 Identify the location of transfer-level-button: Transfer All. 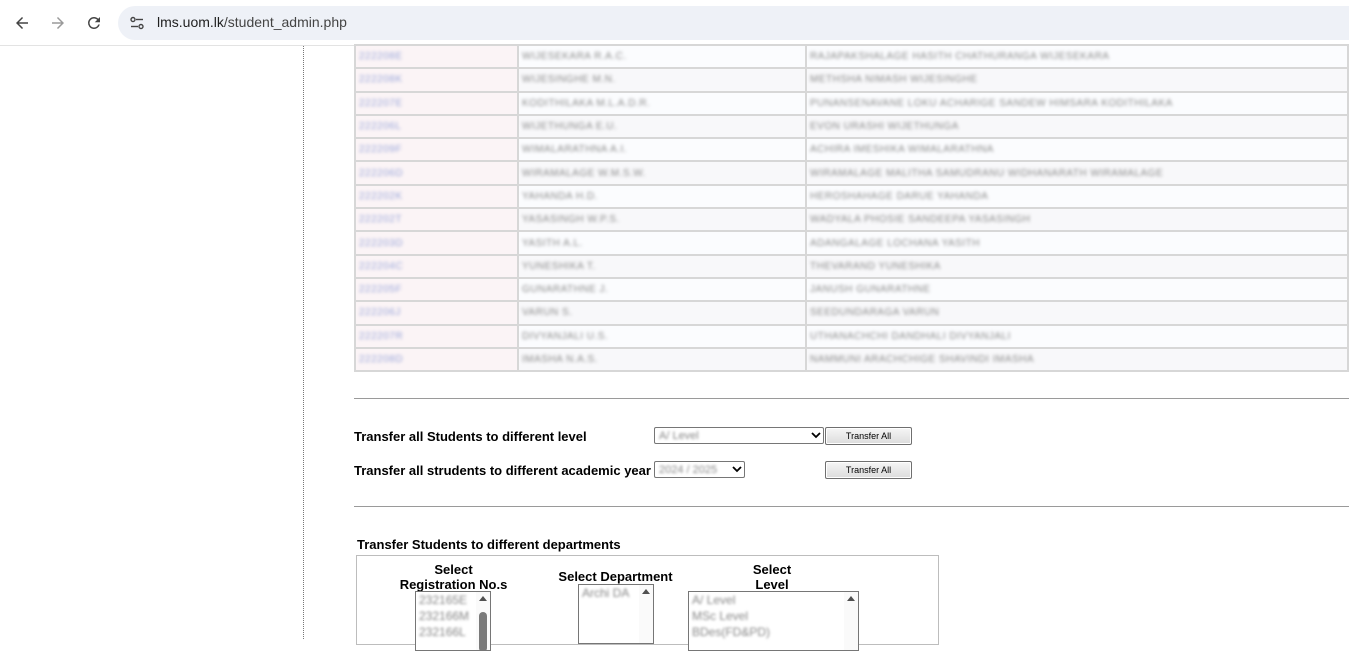
(868, 436).